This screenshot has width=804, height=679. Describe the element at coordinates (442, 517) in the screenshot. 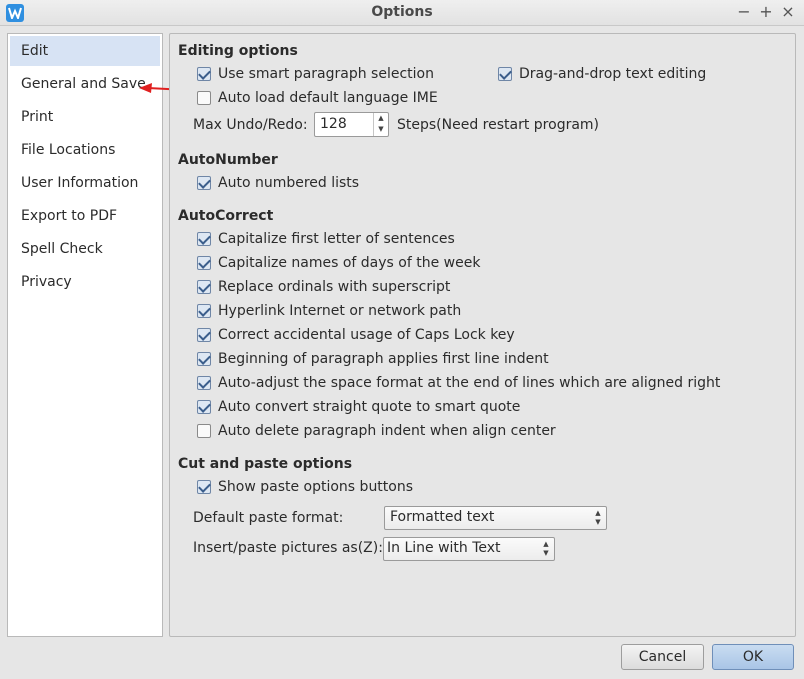

I see `select-value: Formatted text` at that location.